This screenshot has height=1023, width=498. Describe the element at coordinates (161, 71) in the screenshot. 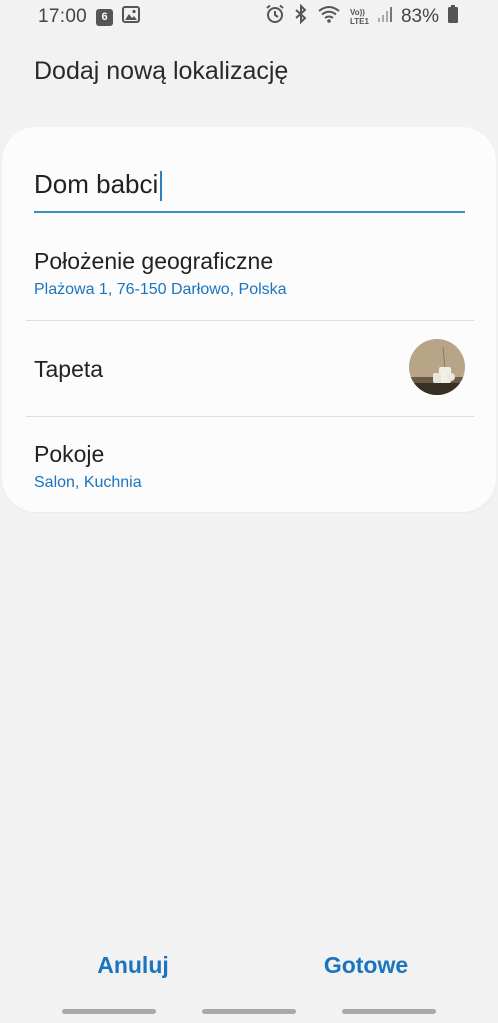

I see `page-title: Dodaj nową lokalizację` at that location.